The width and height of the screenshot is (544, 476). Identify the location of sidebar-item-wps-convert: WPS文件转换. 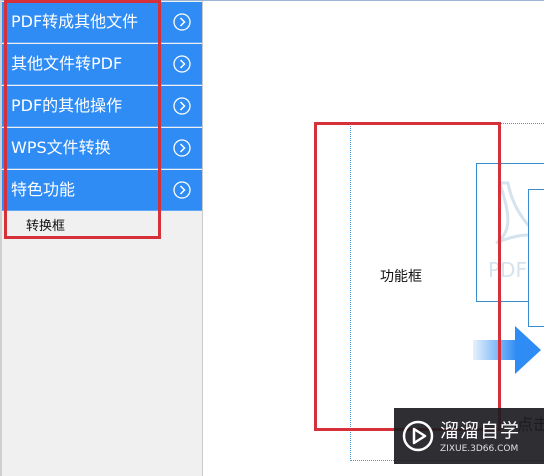
(102, 148).